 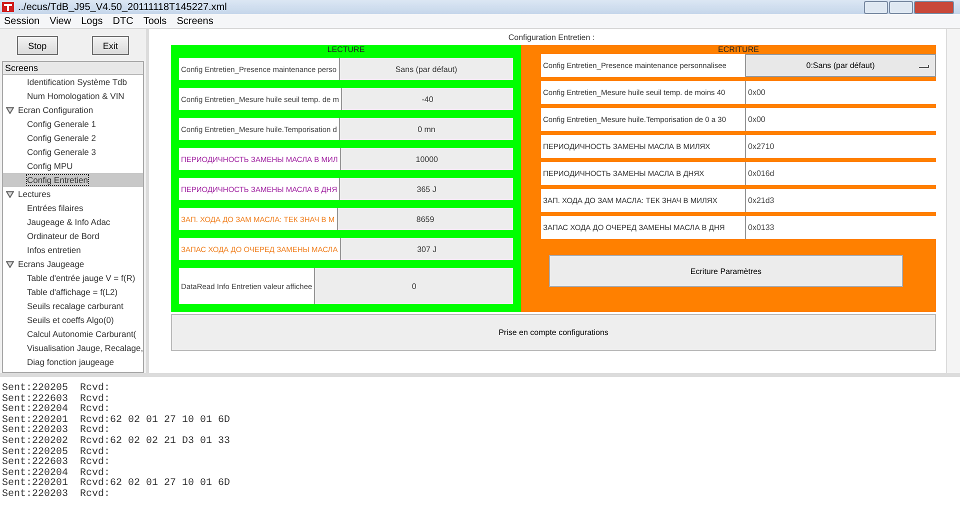 I want to click on menu-item: View, so click(x=61, y=21).